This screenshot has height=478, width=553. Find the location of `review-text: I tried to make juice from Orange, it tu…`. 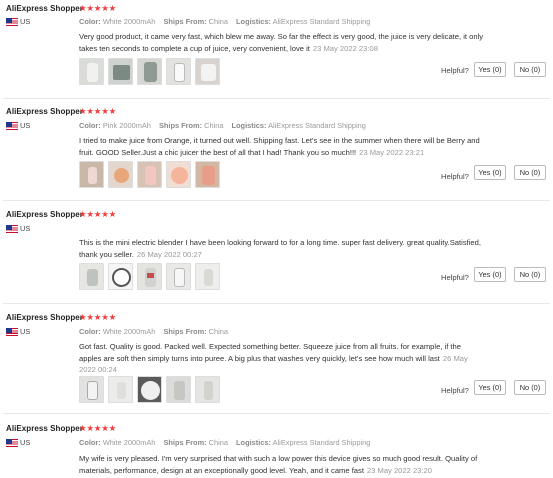

review-text: I tried to make juice from Orange, it tu… is located at coordinates (281, 146).